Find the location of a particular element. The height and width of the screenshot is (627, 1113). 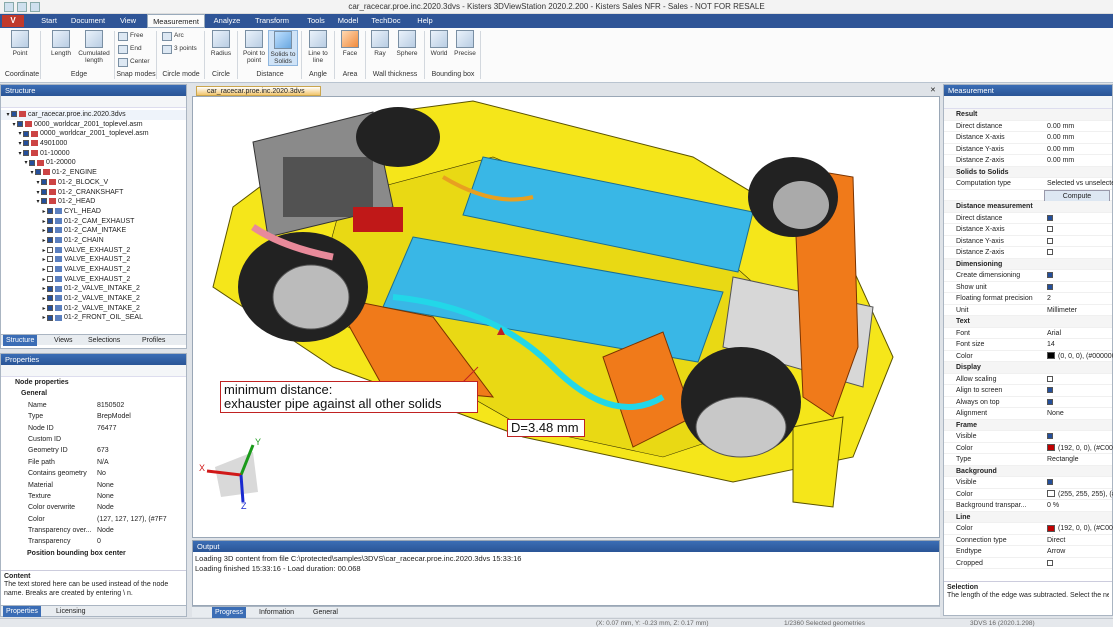

tab-properties: Properties is located at coordinates (22, 611).